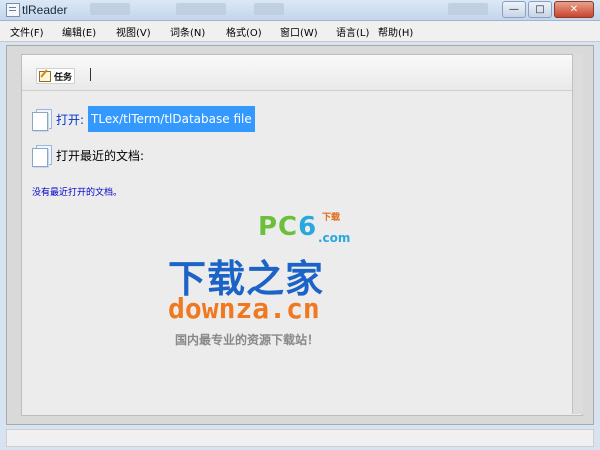 The height and width of the screenshot is (450, 600). I want to click on menu-help: 帮助(H), so click(395, 31).